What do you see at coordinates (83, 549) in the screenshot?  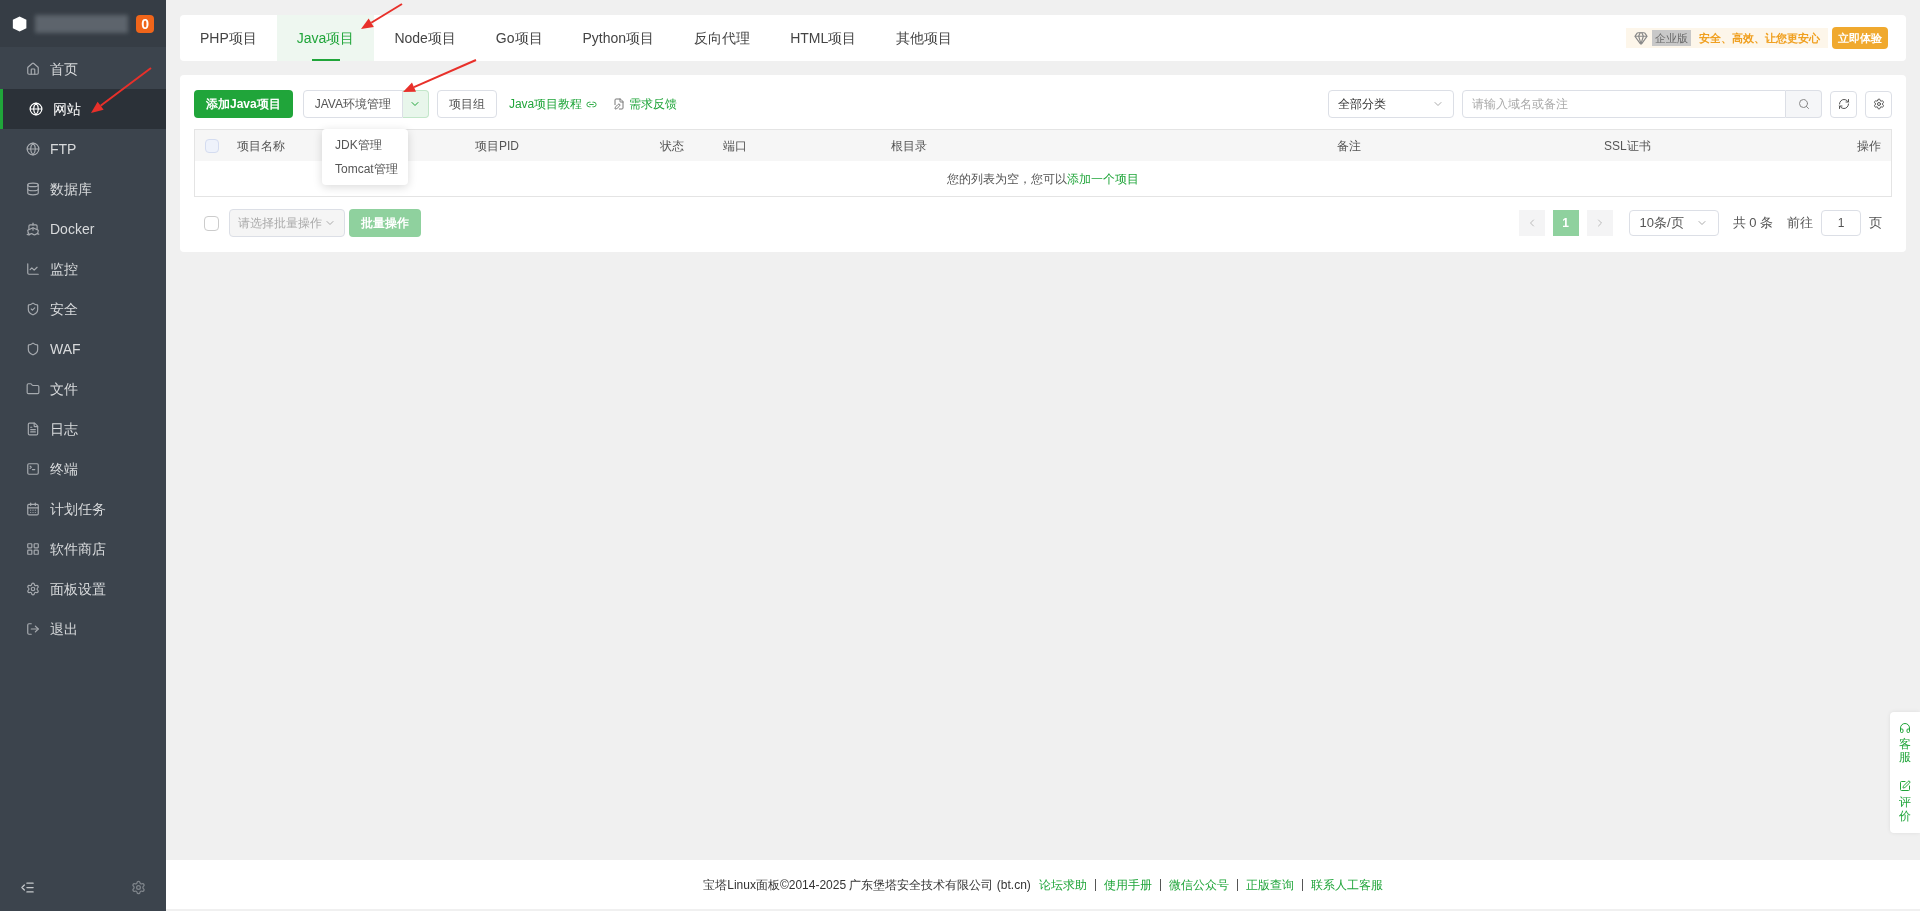 I see `sidebar-item: 软件商店` at bounding box center [83, 549].